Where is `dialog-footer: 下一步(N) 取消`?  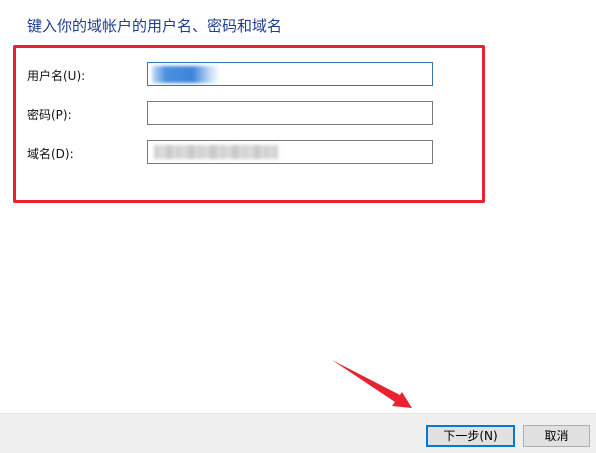
dialog-footer: 下一步(N) 取消 is located at coordinates (298, 433).